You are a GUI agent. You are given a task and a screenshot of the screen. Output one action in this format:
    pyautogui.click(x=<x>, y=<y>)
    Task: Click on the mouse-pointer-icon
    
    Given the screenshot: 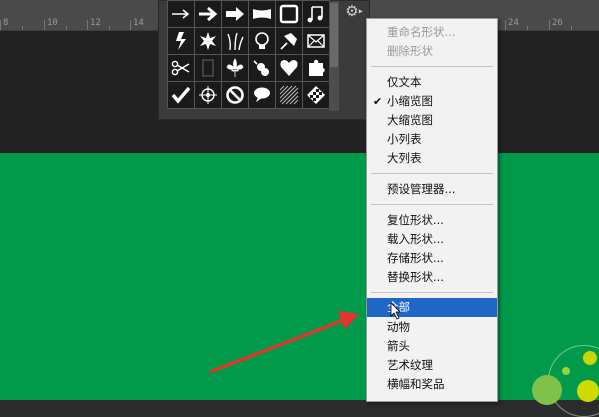 What is the action you would take?
    pyautogui.click(x=395, y=311)
    